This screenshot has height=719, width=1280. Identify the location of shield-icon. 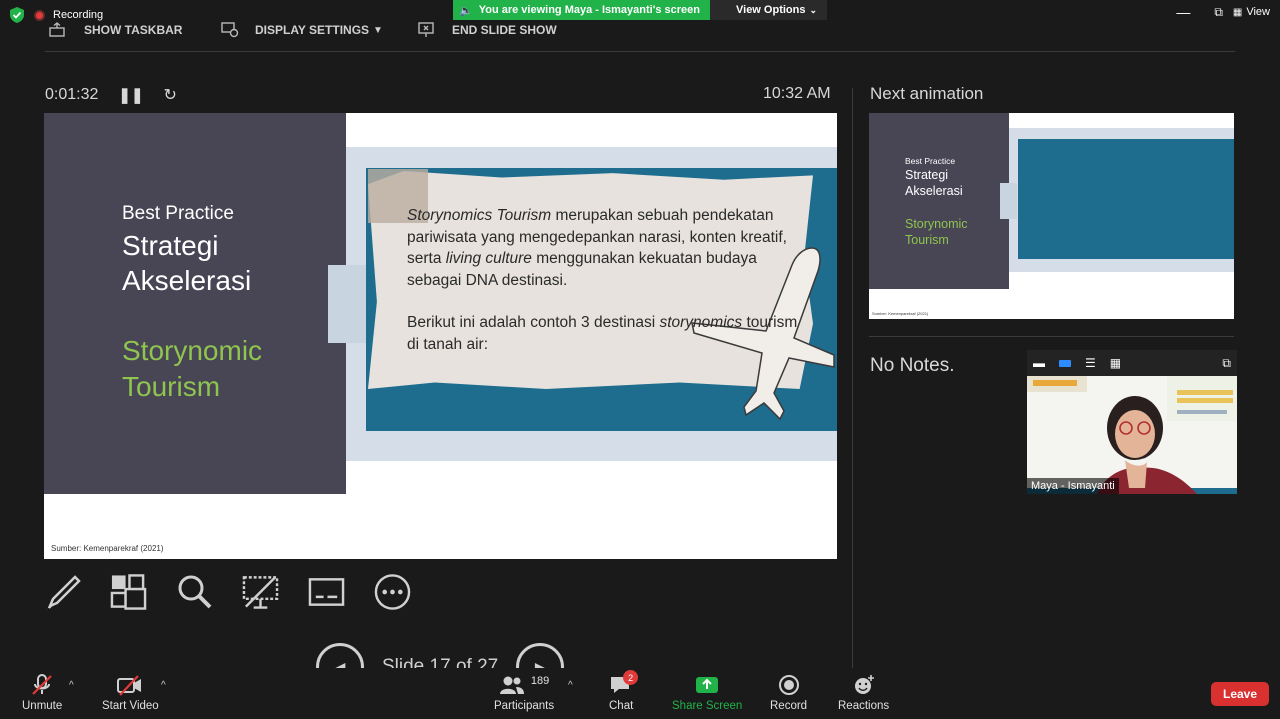
(17, 15).